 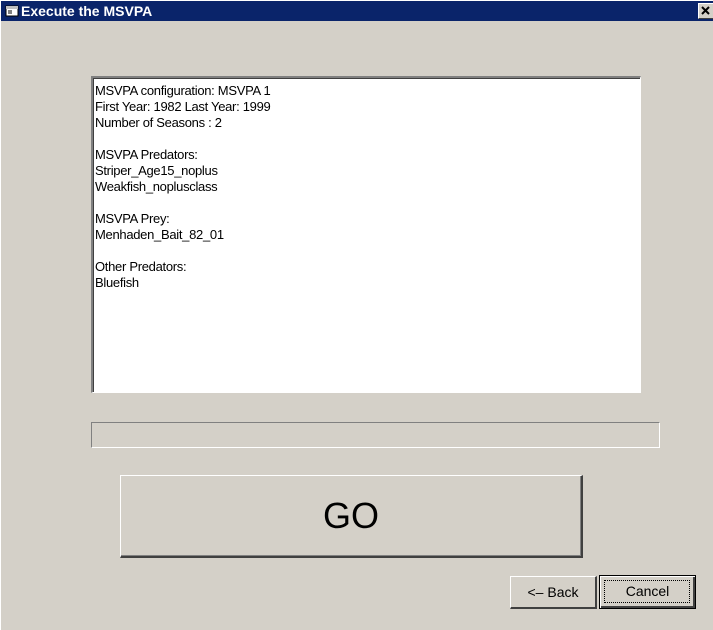 I want to click on summary-line: Bluefish, so click(x=117, y=282).